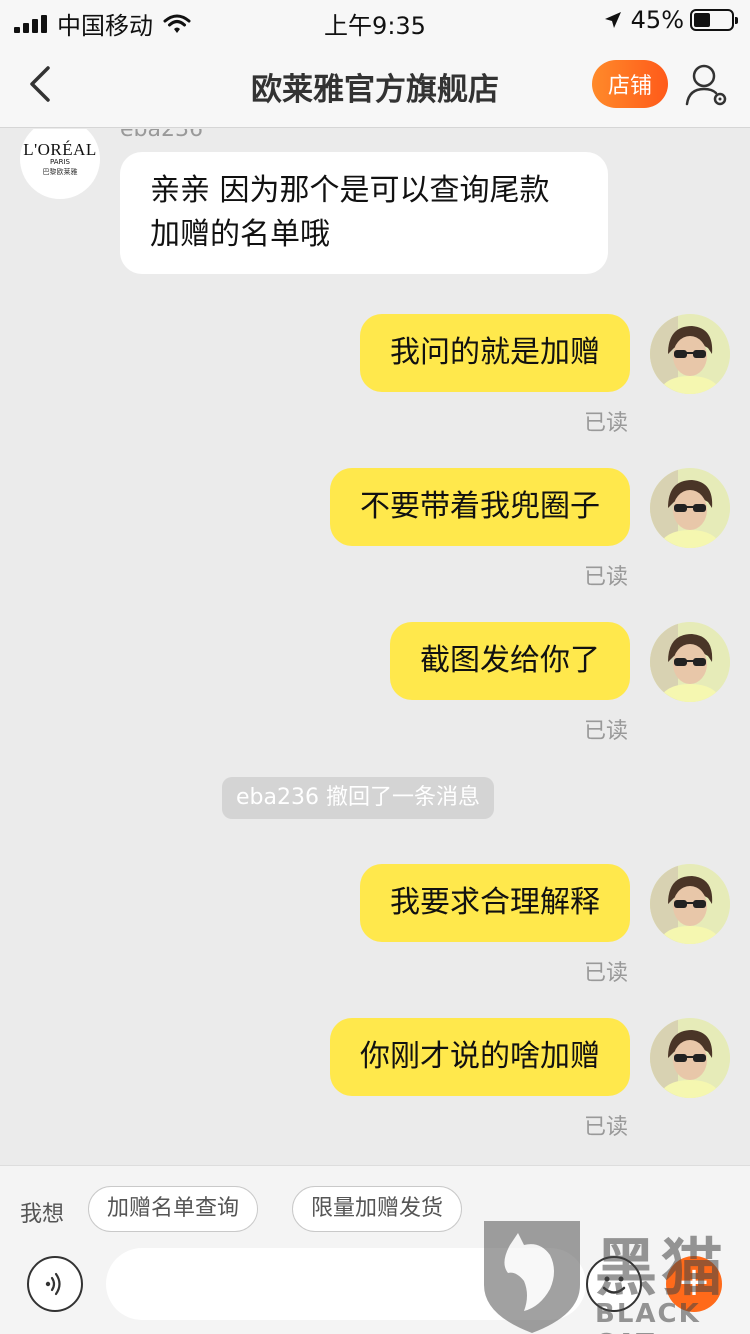  What do you see at coordinates (702, 20) in the screenshot?
I see `battery-fill` at bounding box center [702, 20].